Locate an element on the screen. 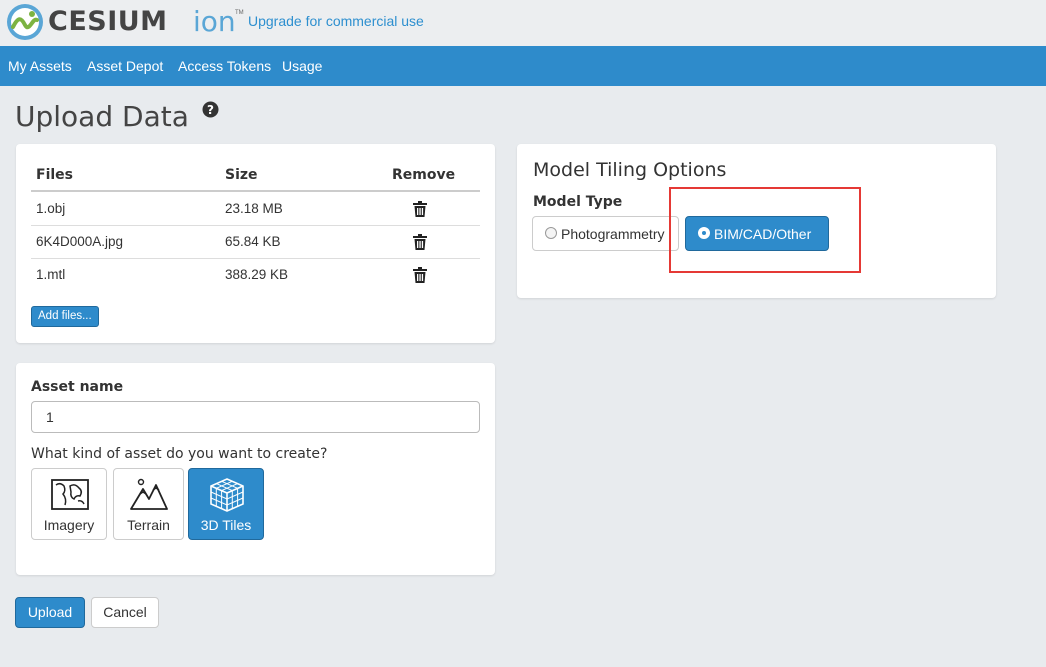  map-icon is located at coordinates (70, 494).